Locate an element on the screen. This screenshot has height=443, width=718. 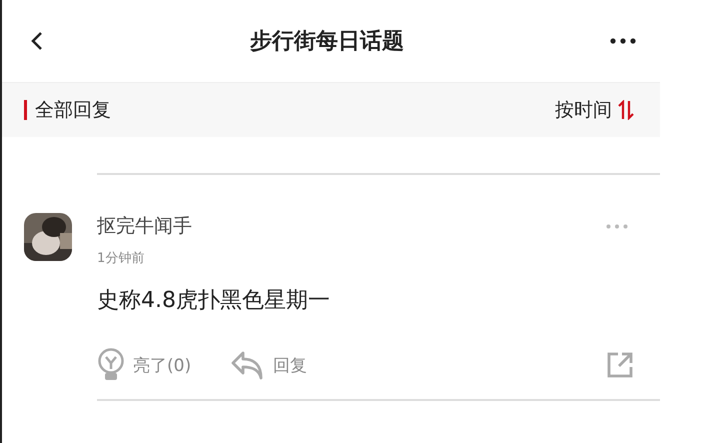
reply-icon is located at coordinates (248, 365).